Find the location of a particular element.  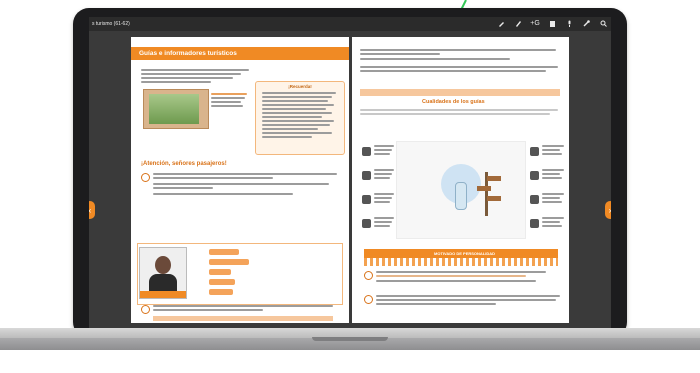

photo-caption is located at coordinates (230, 101).